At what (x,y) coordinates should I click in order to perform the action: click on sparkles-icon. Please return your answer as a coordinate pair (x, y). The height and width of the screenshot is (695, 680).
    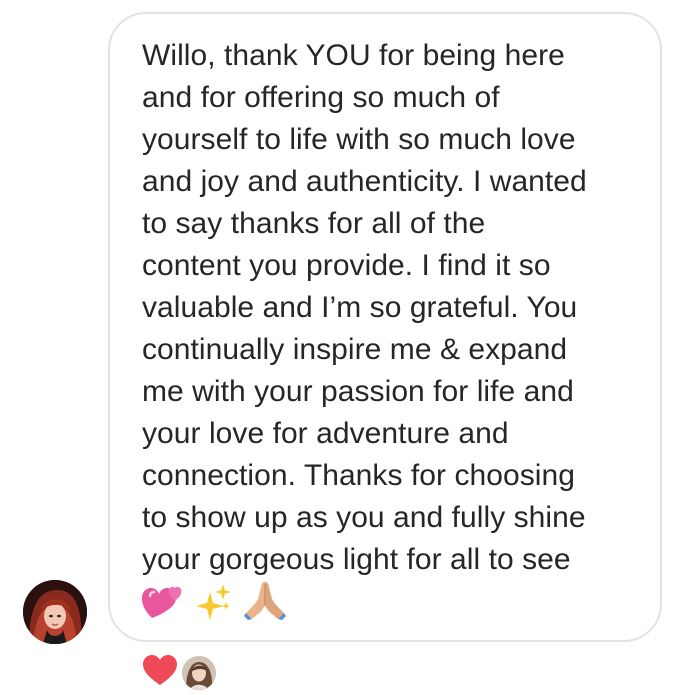
    Looking at the image, I should click on (214, 604).